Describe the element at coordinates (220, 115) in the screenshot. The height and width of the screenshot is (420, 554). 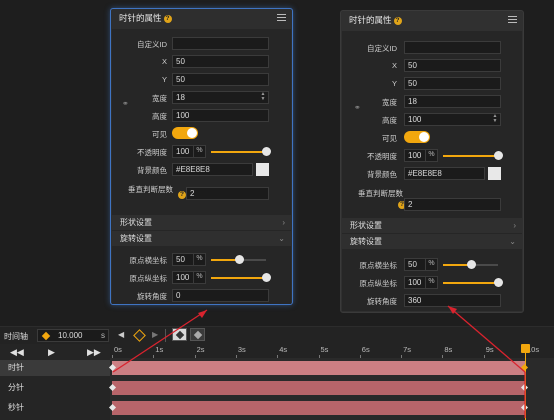
I see `height-input: 100` at that location.